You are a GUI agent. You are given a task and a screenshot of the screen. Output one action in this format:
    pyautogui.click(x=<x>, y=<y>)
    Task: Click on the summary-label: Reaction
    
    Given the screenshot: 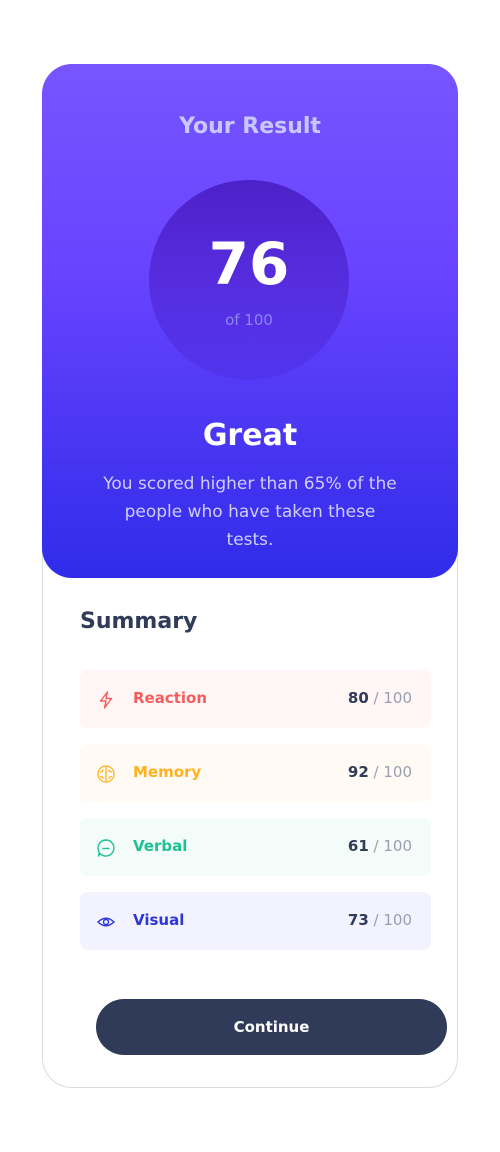 What is the action you would take?
    pyautogui.click(x=170, y=698)
    